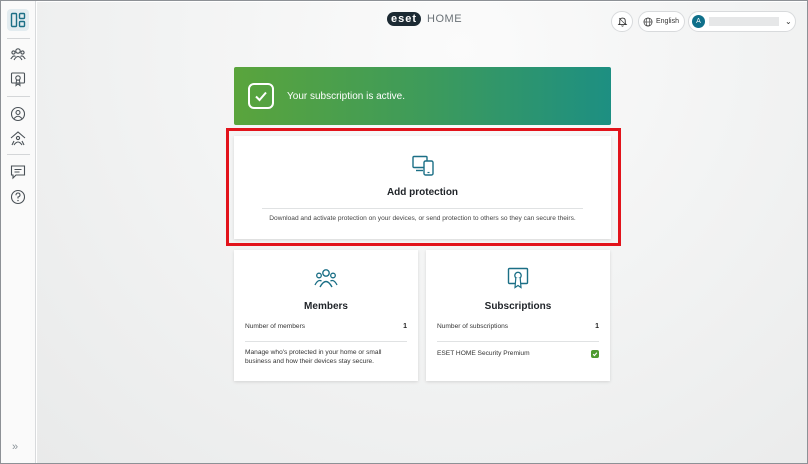  I want to click on subscription-status-banner: Your subscription is active., so click(422, 96).